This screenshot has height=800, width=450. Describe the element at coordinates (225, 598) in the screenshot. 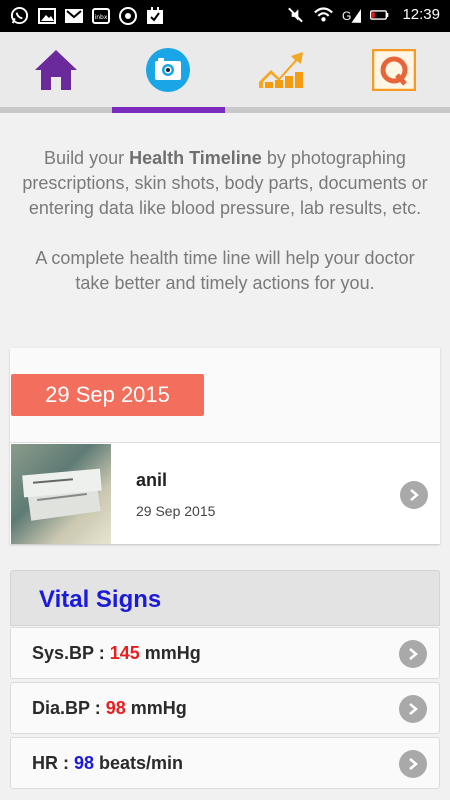

I see `vitals-header: Vital Signs` at that location.